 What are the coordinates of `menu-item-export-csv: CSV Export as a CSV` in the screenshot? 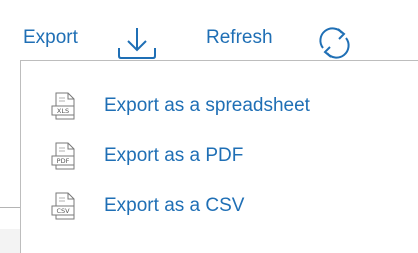 It's located at (221, 206).